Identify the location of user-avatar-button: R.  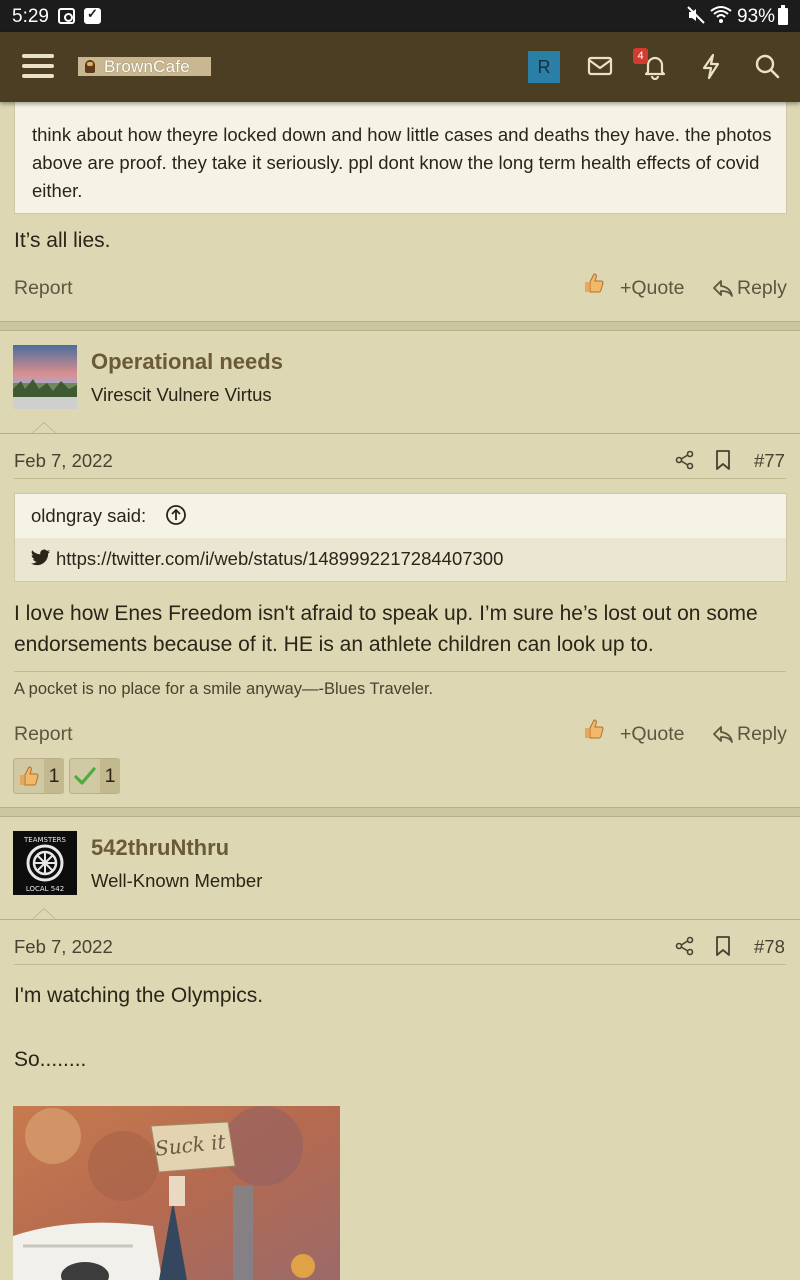
(544, 67).